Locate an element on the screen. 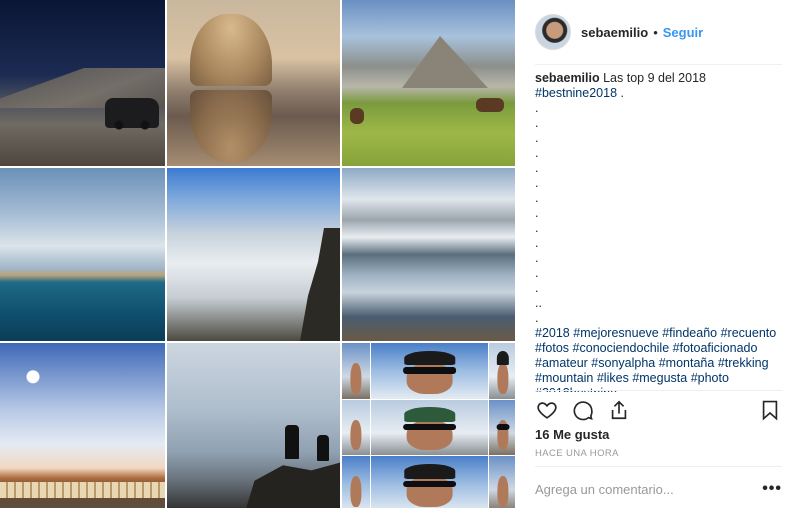 This screenshot has width=800, height=508. caption-text: Las top 9 del 2018 is located at coordinates (654, 78).